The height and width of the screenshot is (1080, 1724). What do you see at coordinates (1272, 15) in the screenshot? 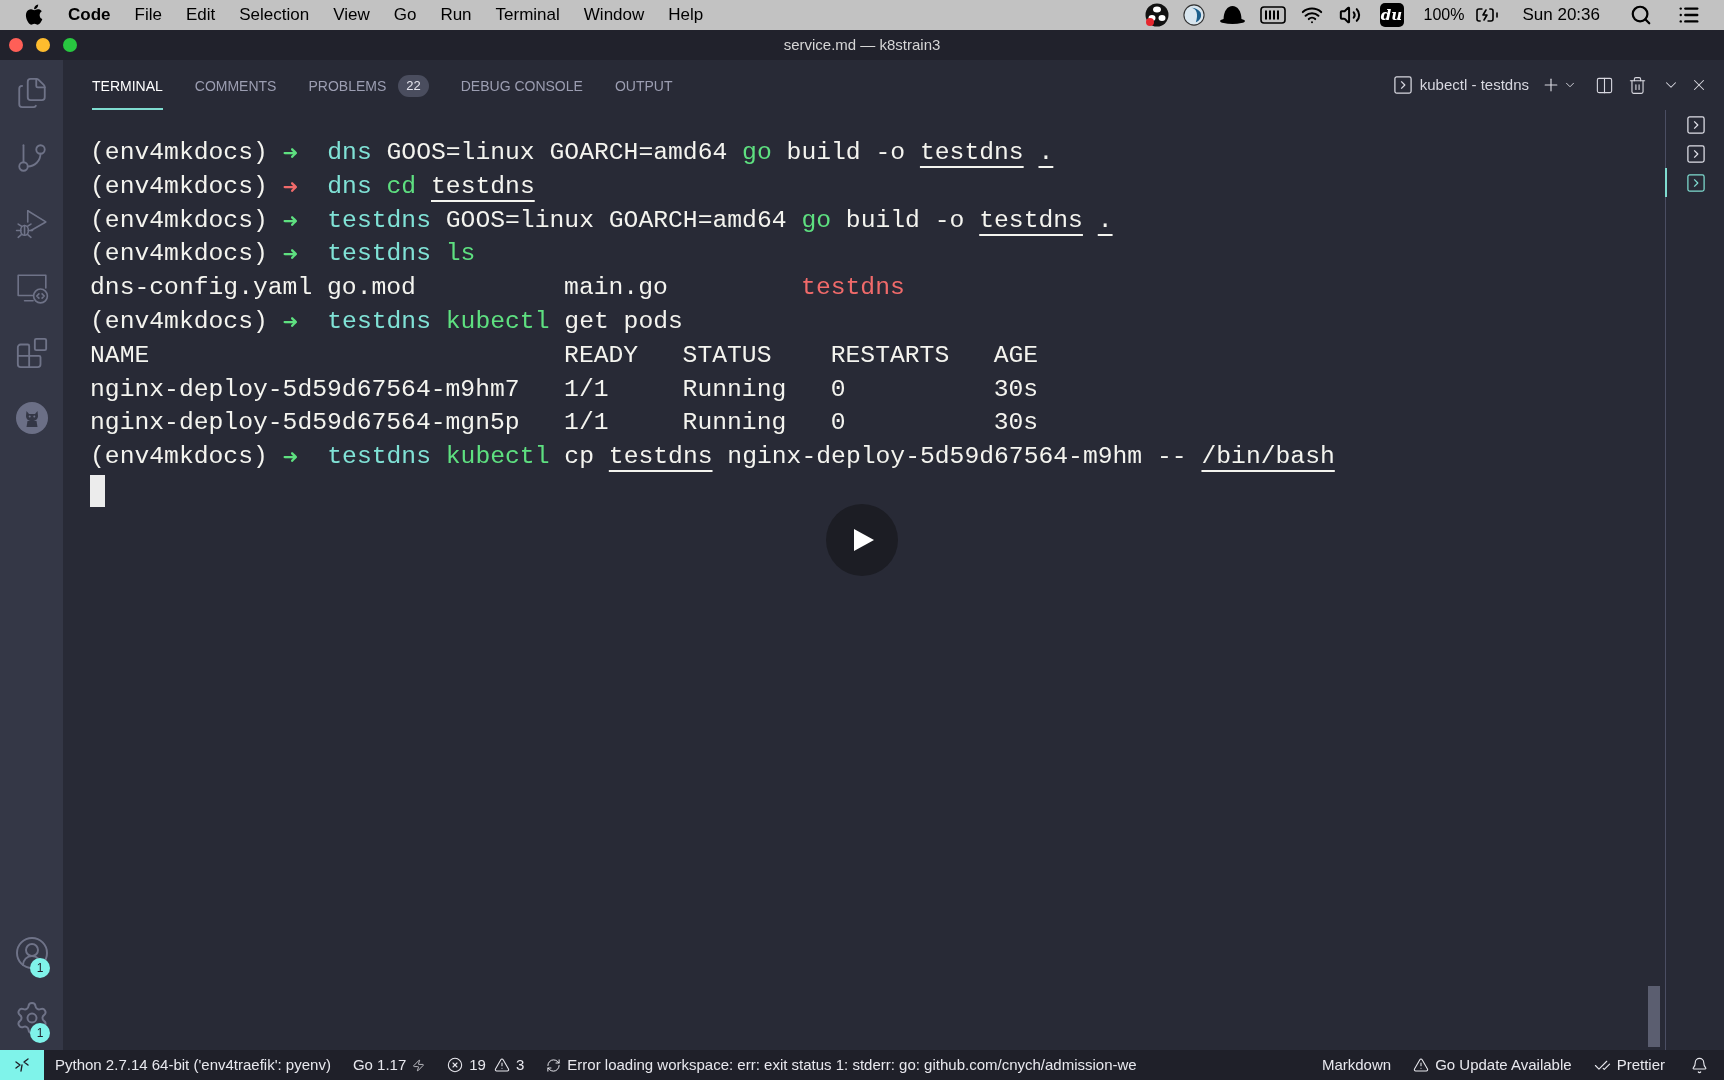
I see `gauge-bars-icon` at bounding box center [1272, 15].